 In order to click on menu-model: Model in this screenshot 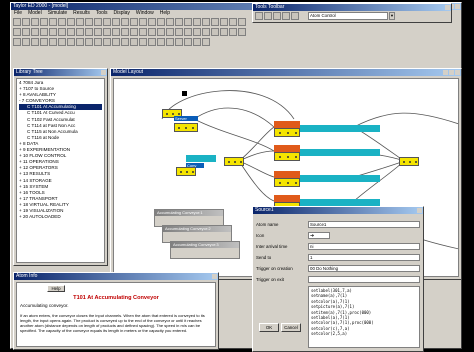, I will do `click(35, 13)`.